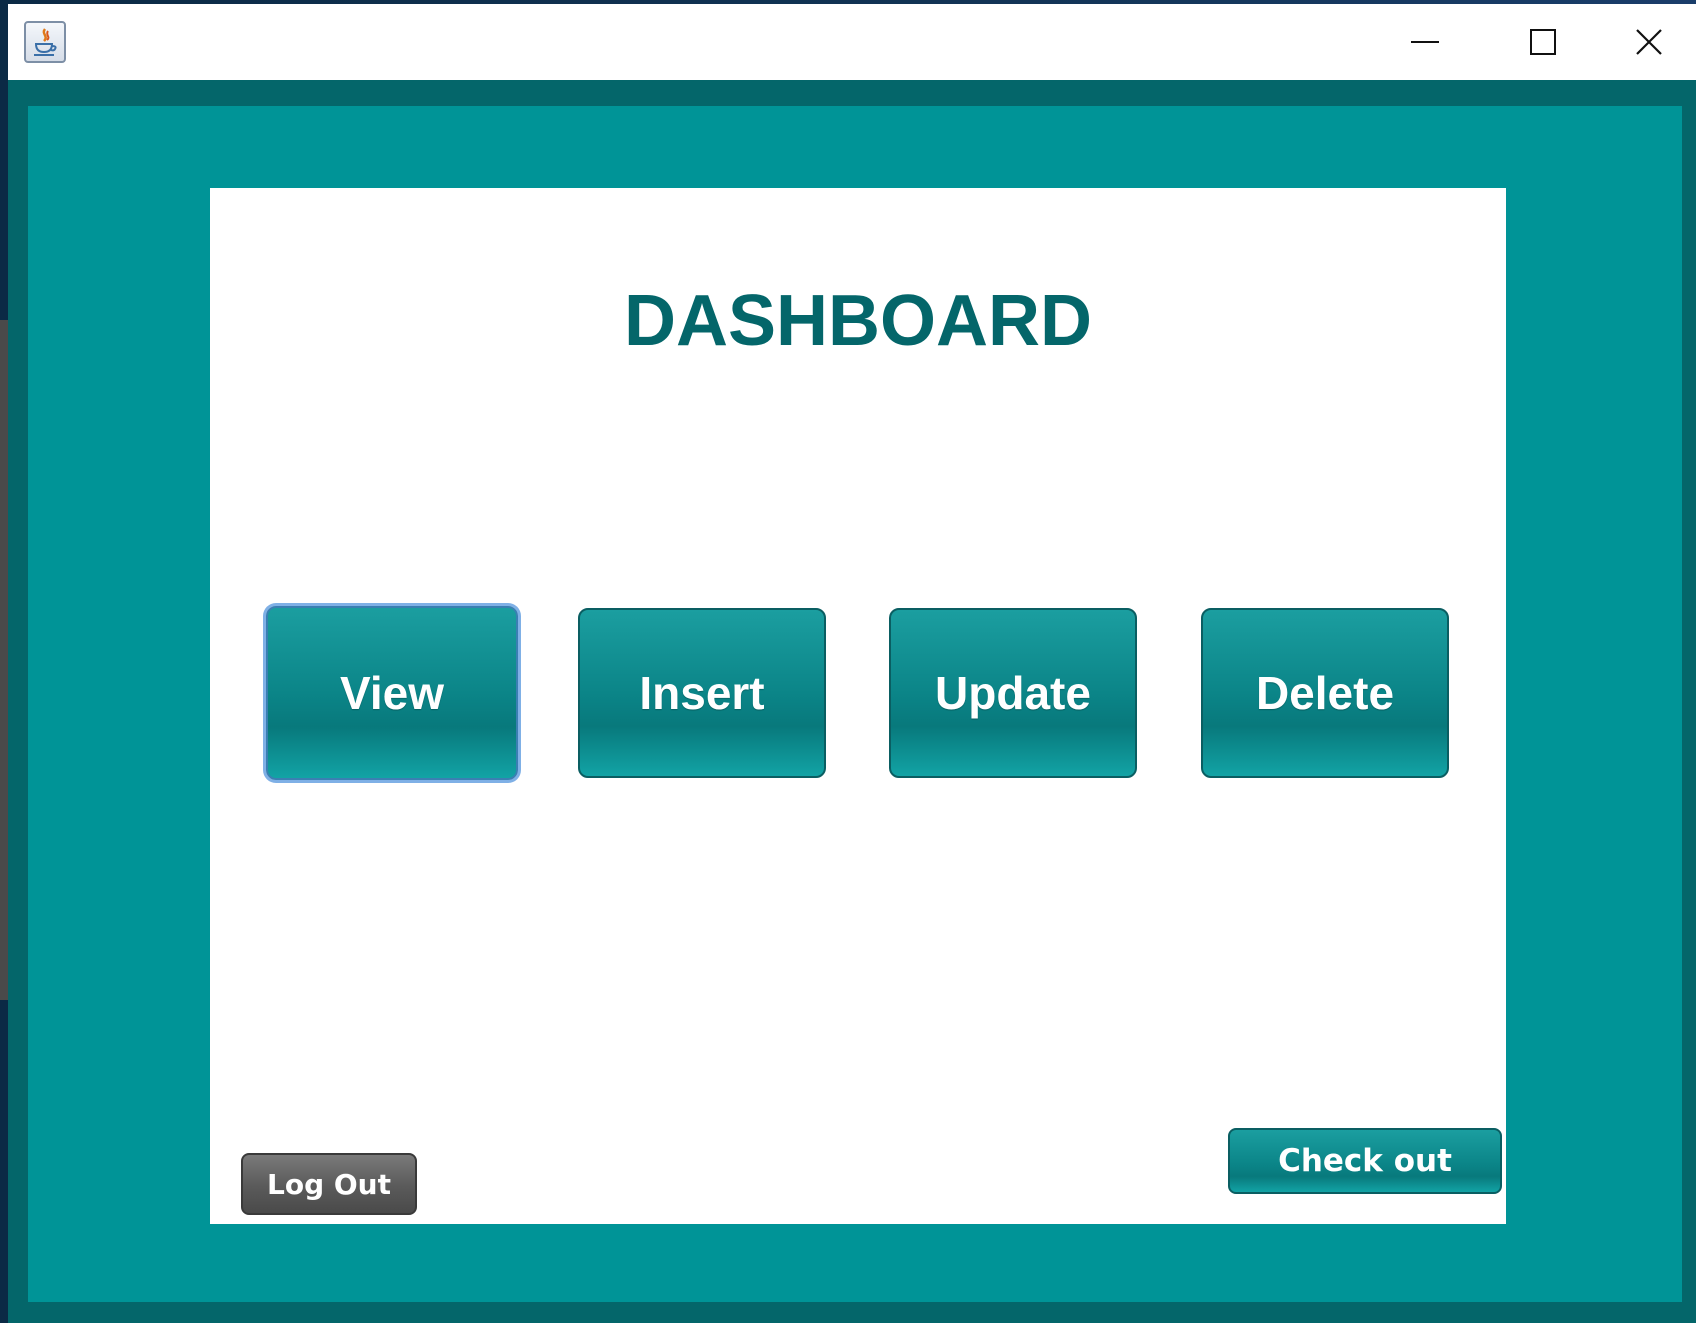 The height and width of the screenshot is (1323, 1696). I want to click on update-button: Update, so click(1013, 693).